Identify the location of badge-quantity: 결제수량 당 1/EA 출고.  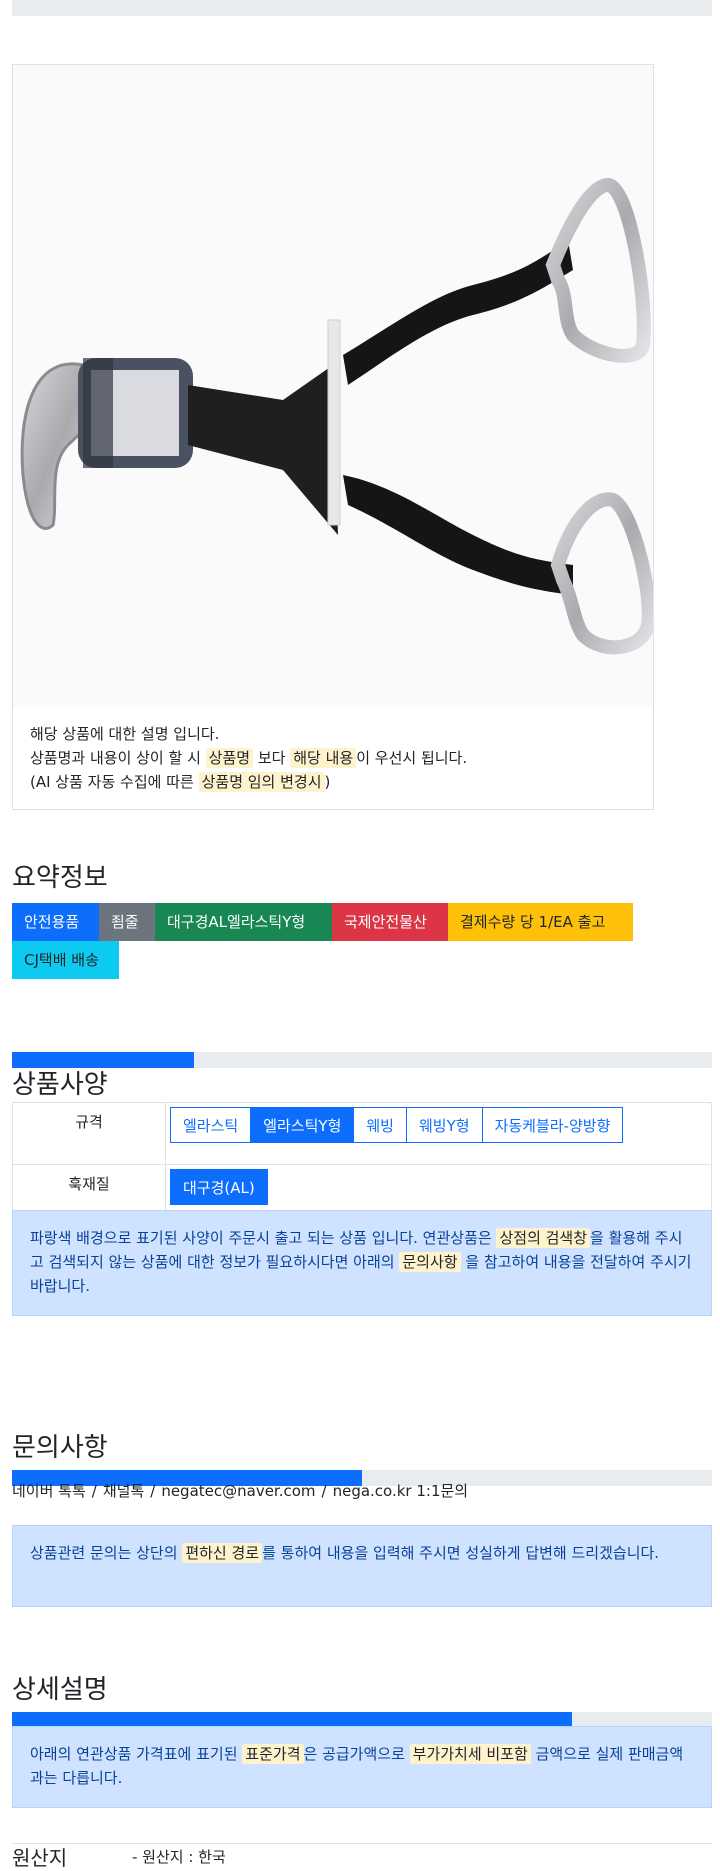
(540, 922).